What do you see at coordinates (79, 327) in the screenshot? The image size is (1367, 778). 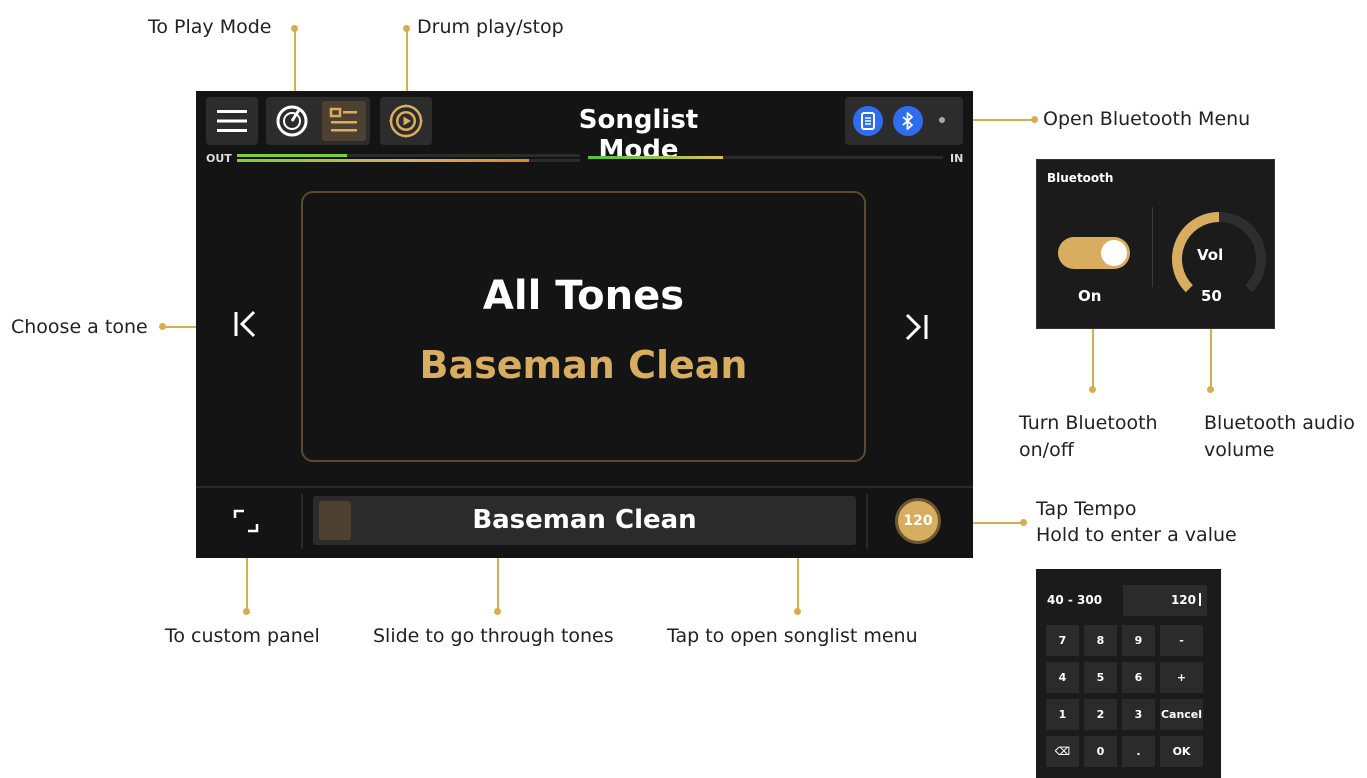 I see `annotation-choose-a-tone: Choose a tone` at bounding box center [79, 327].